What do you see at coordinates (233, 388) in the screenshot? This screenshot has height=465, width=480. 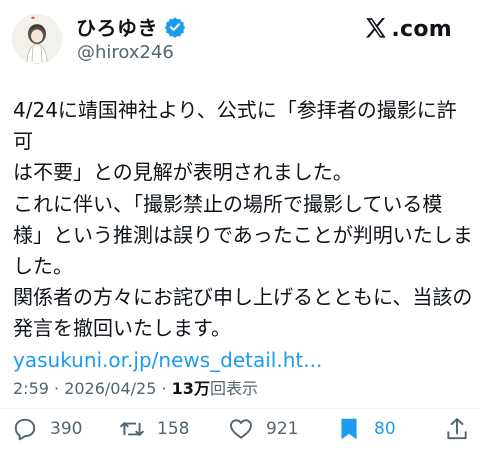 I see `views-label: 回表示` at bounding box center [233, 388].